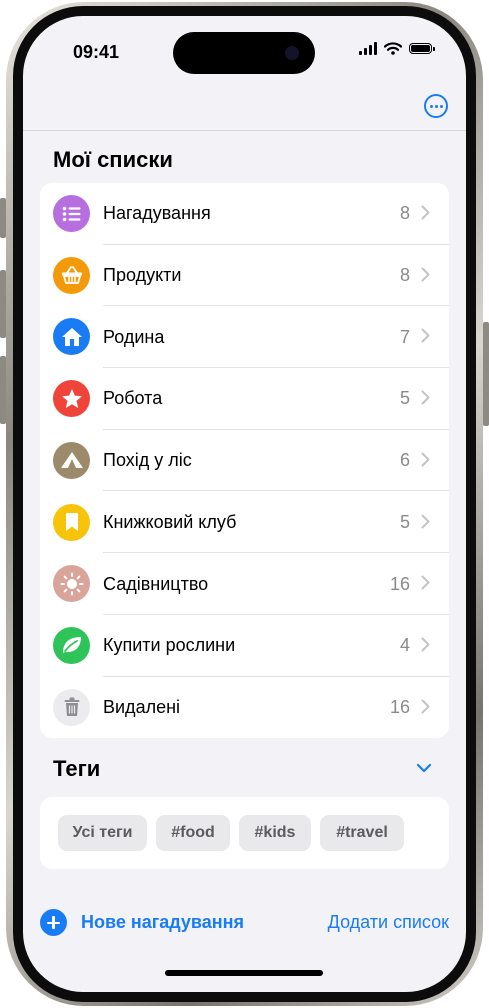  What do you see at coordinates (53, 922) in the screenshot?
I see `plus-circle-icon` at bounding box center [53, 922].